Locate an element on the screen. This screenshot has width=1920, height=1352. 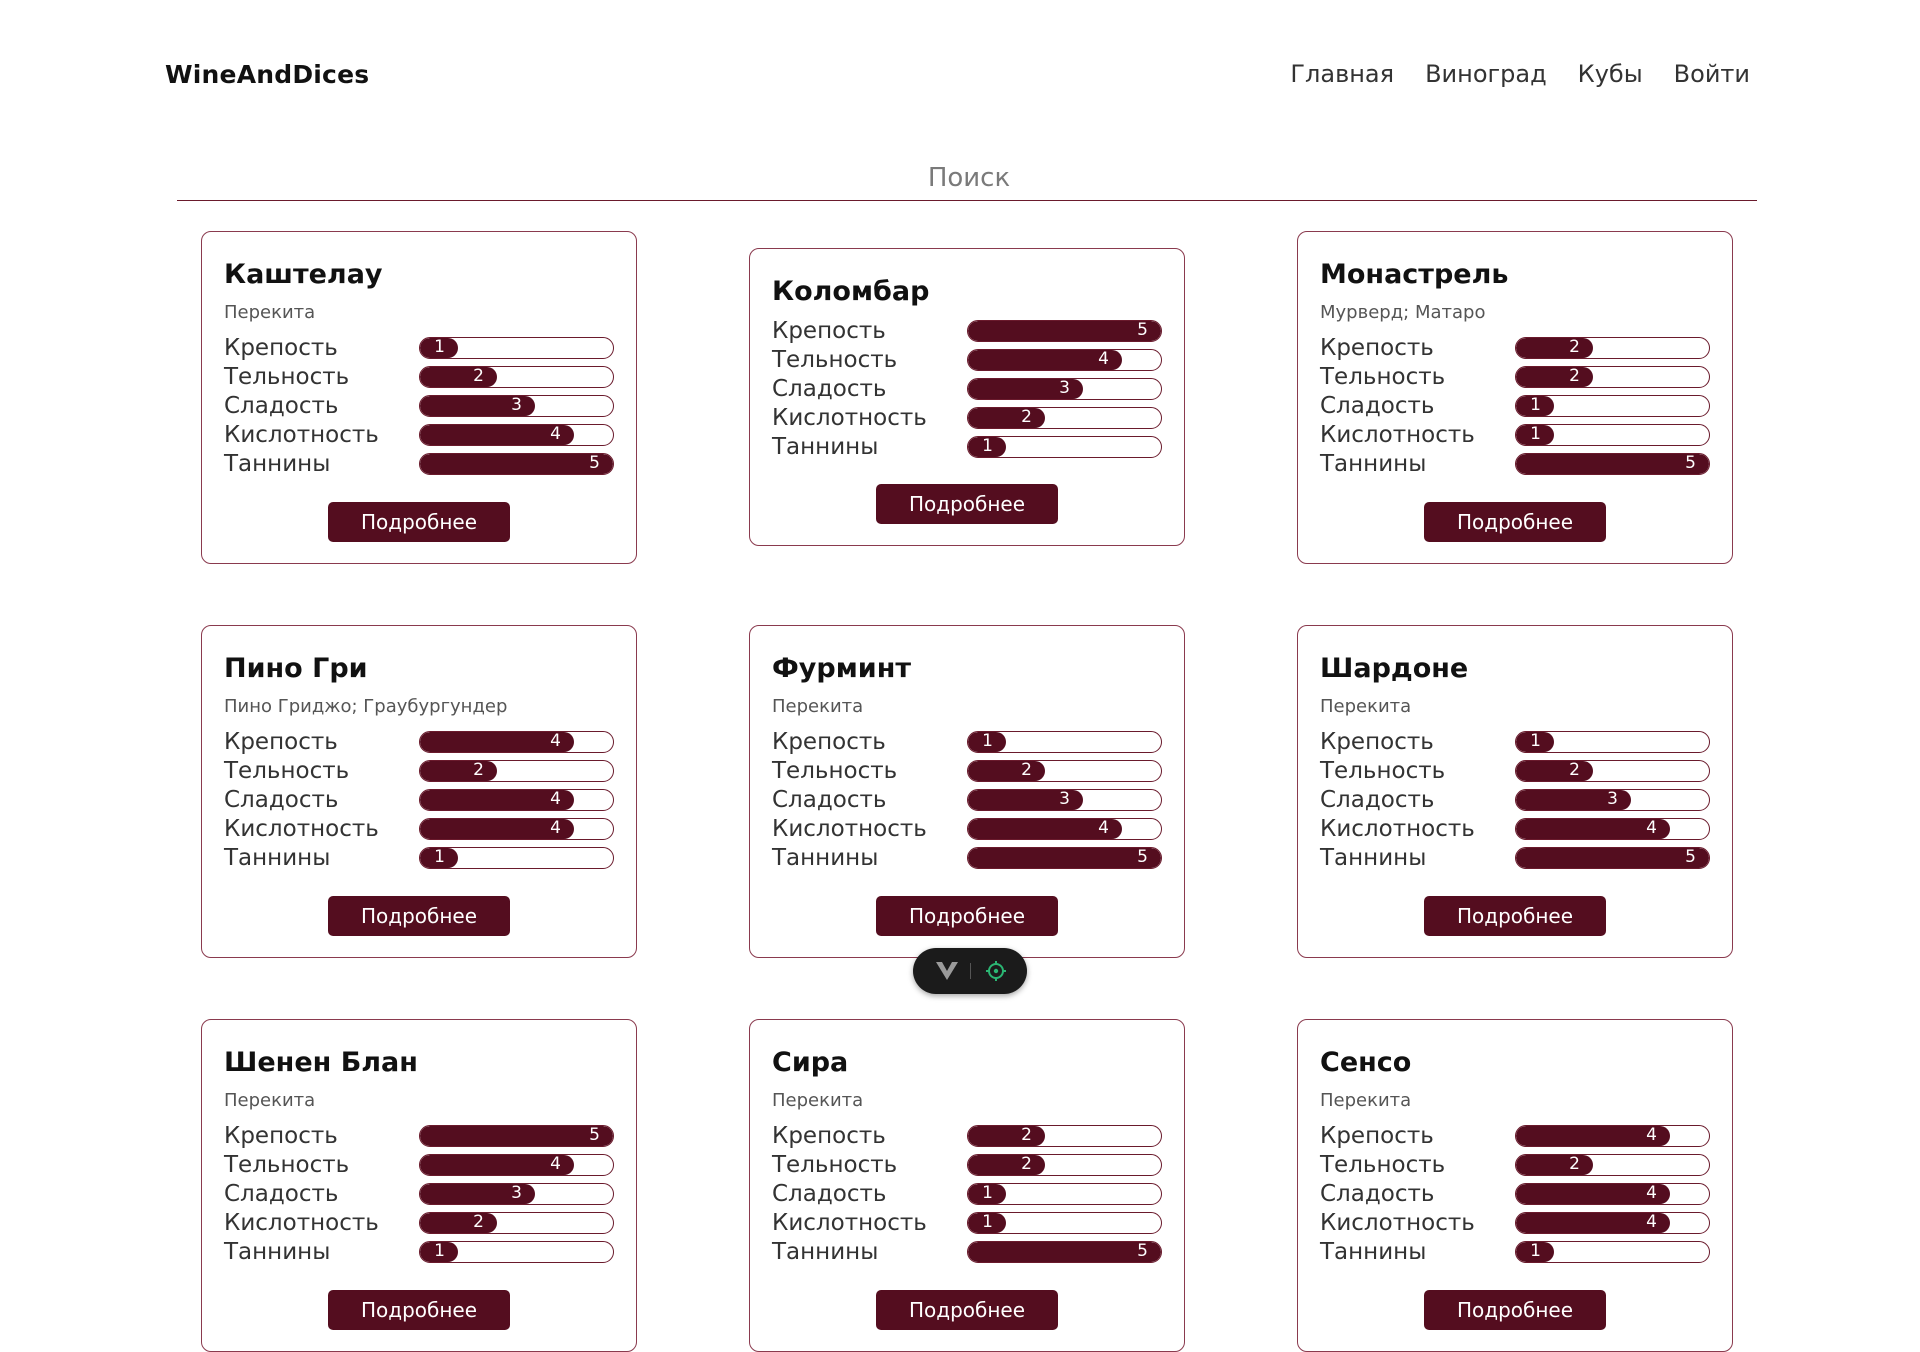
stat-row-tannins: Таннины 5 is located at coordinates (967, 1252).